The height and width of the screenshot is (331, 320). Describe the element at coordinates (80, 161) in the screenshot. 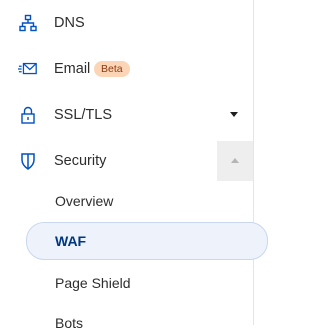

I see `sidebar-item-label: Security` at that location.